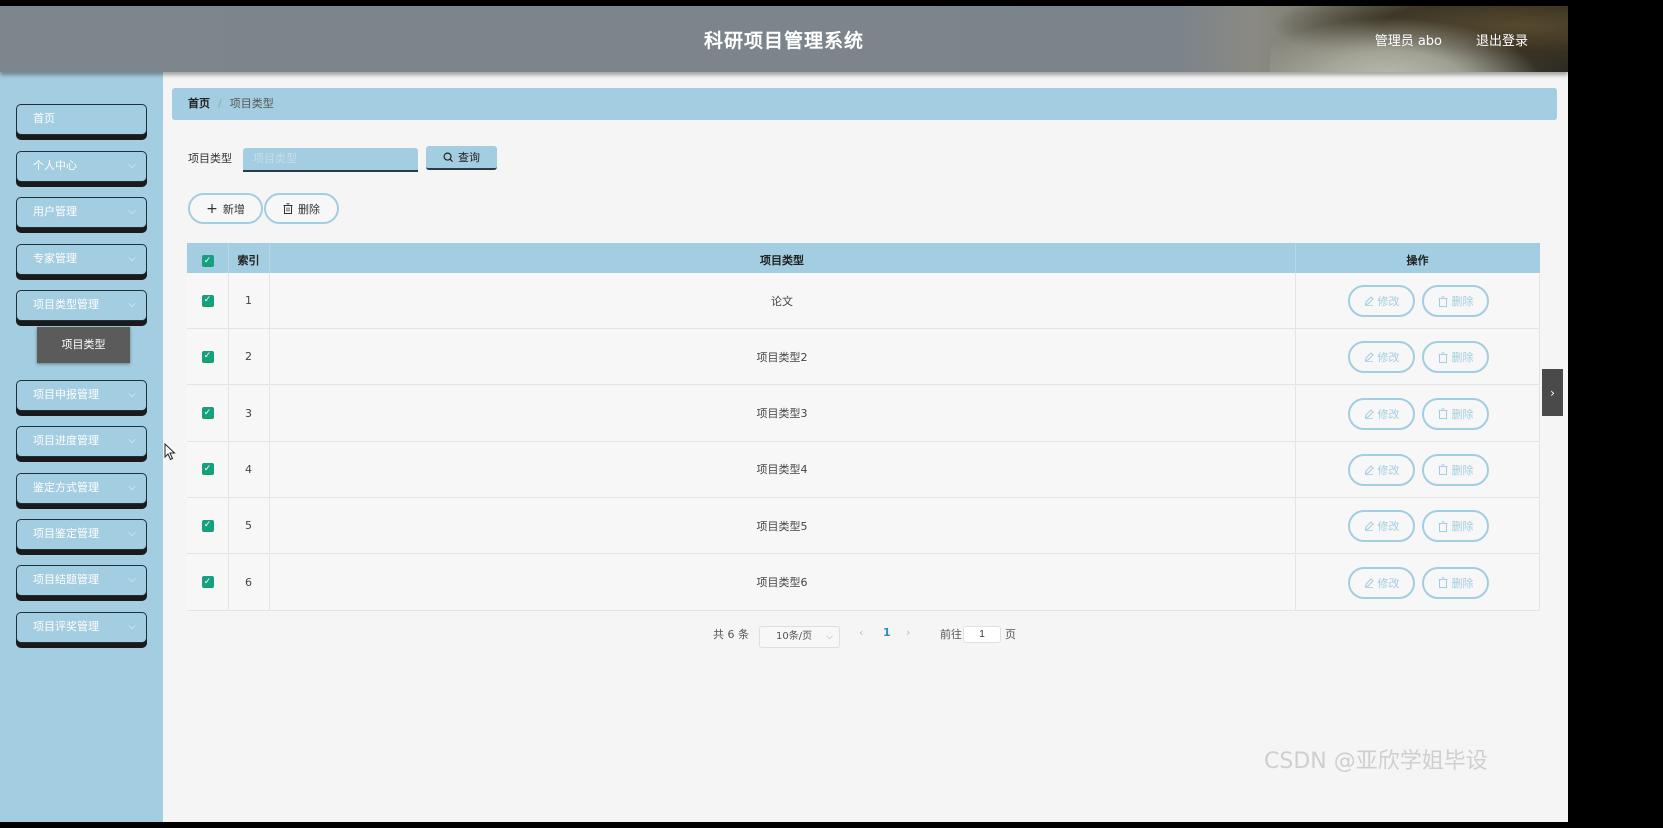 The width and height of the screenshot is (1663, 828). What do you see at coordinates (1408, 41) in the screenshot?
I see `current-user-label: 管理员 abo` at bounding box center [1408, 41].